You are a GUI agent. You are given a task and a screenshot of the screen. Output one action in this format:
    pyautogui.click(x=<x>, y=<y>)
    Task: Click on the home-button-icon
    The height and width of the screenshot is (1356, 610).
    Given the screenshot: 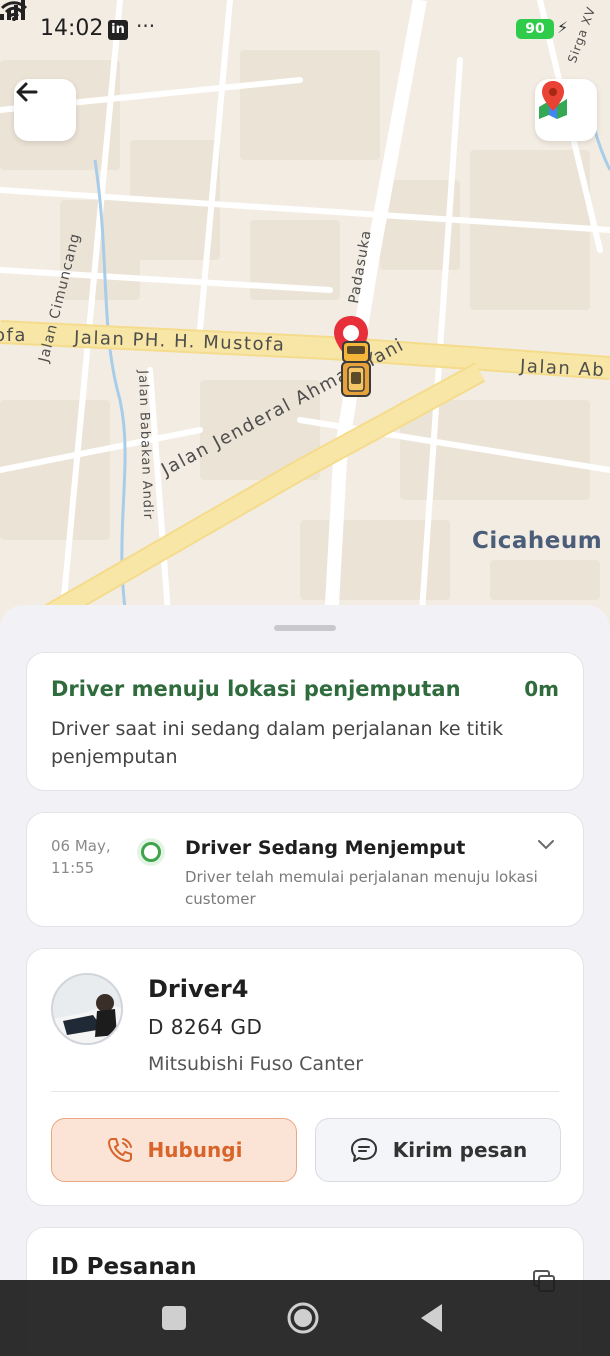 What is the action you would take?
    pyautogui.click(x=303, y=1318)
    